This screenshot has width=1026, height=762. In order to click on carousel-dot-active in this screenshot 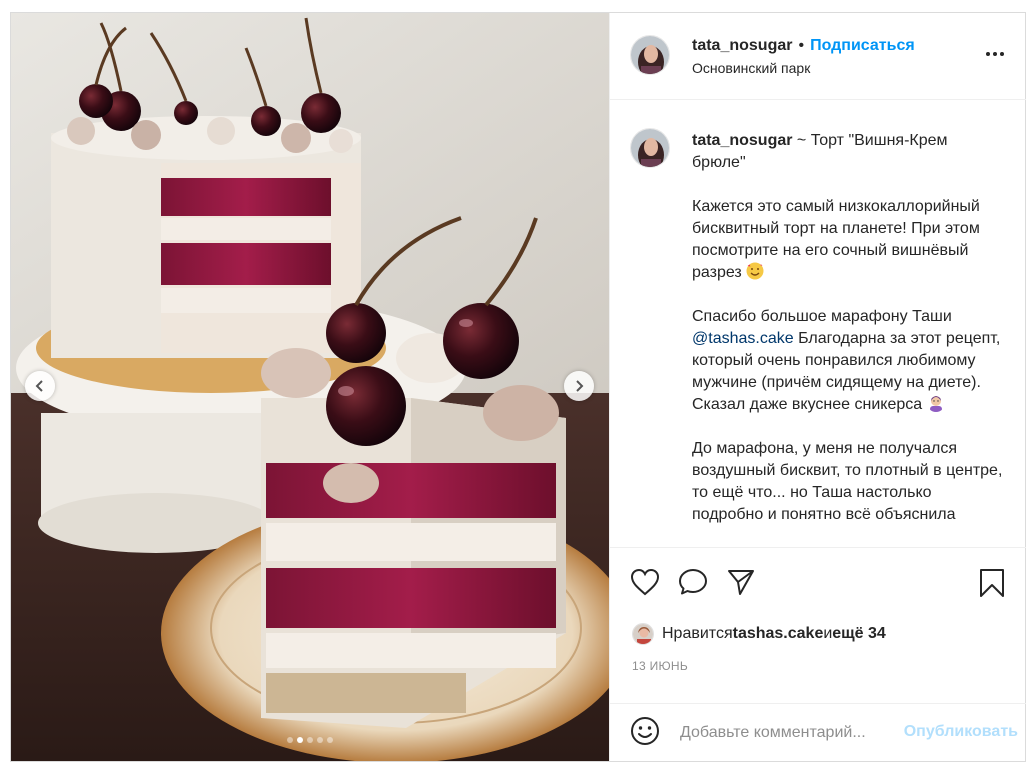, I will do `click(300, 740)`.